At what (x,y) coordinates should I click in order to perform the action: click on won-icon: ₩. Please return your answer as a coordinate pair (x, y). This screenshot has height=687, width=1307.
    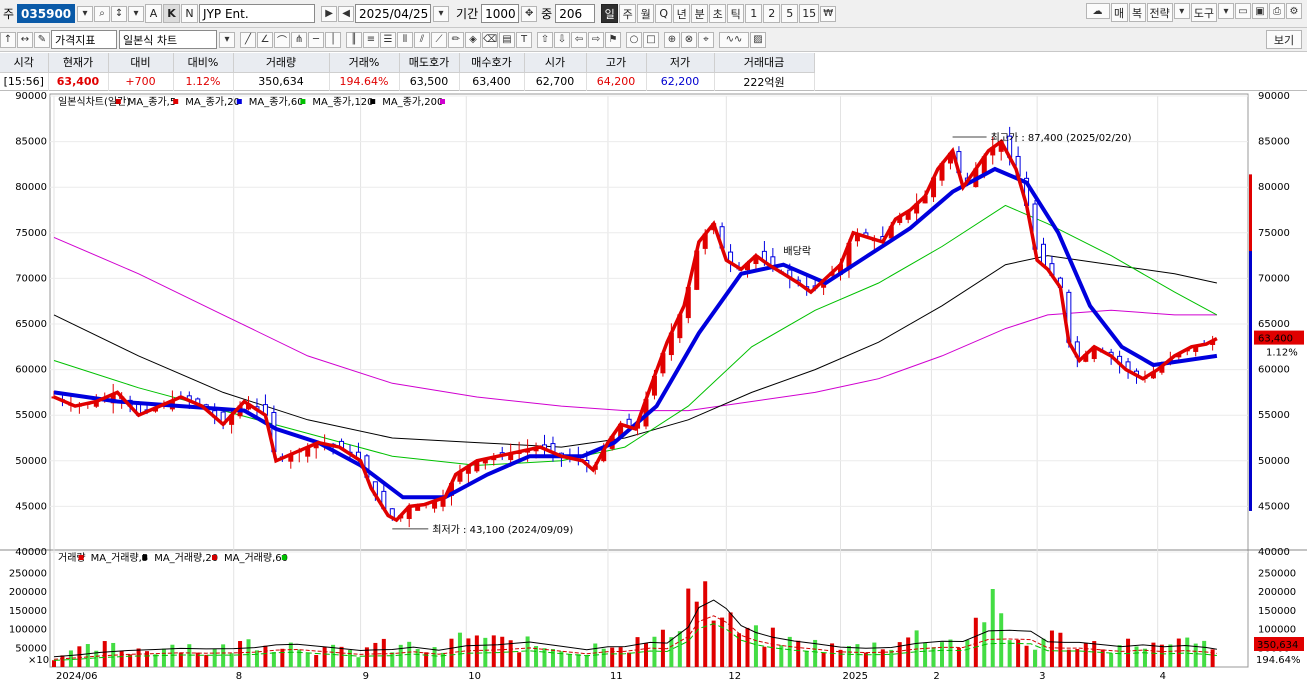
    Looking at the image, I should click on (828, 13).